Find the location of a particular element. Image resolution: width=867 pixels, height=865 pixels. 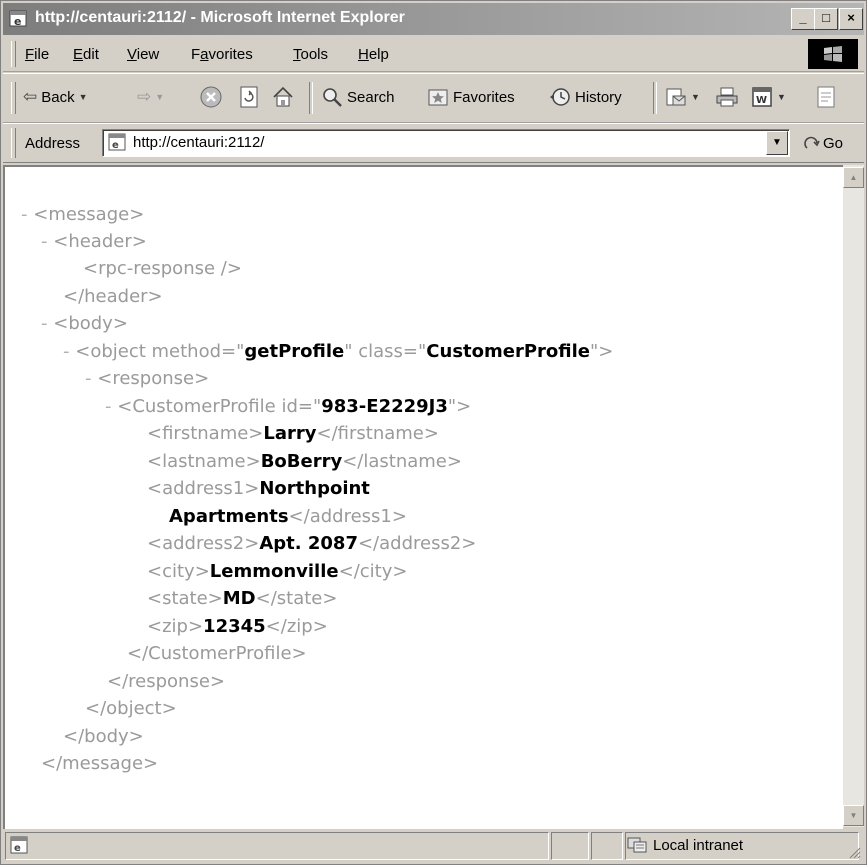

xml-line-customerprofile-close: </CustomerProfile> is located at coordinates (217, 653).